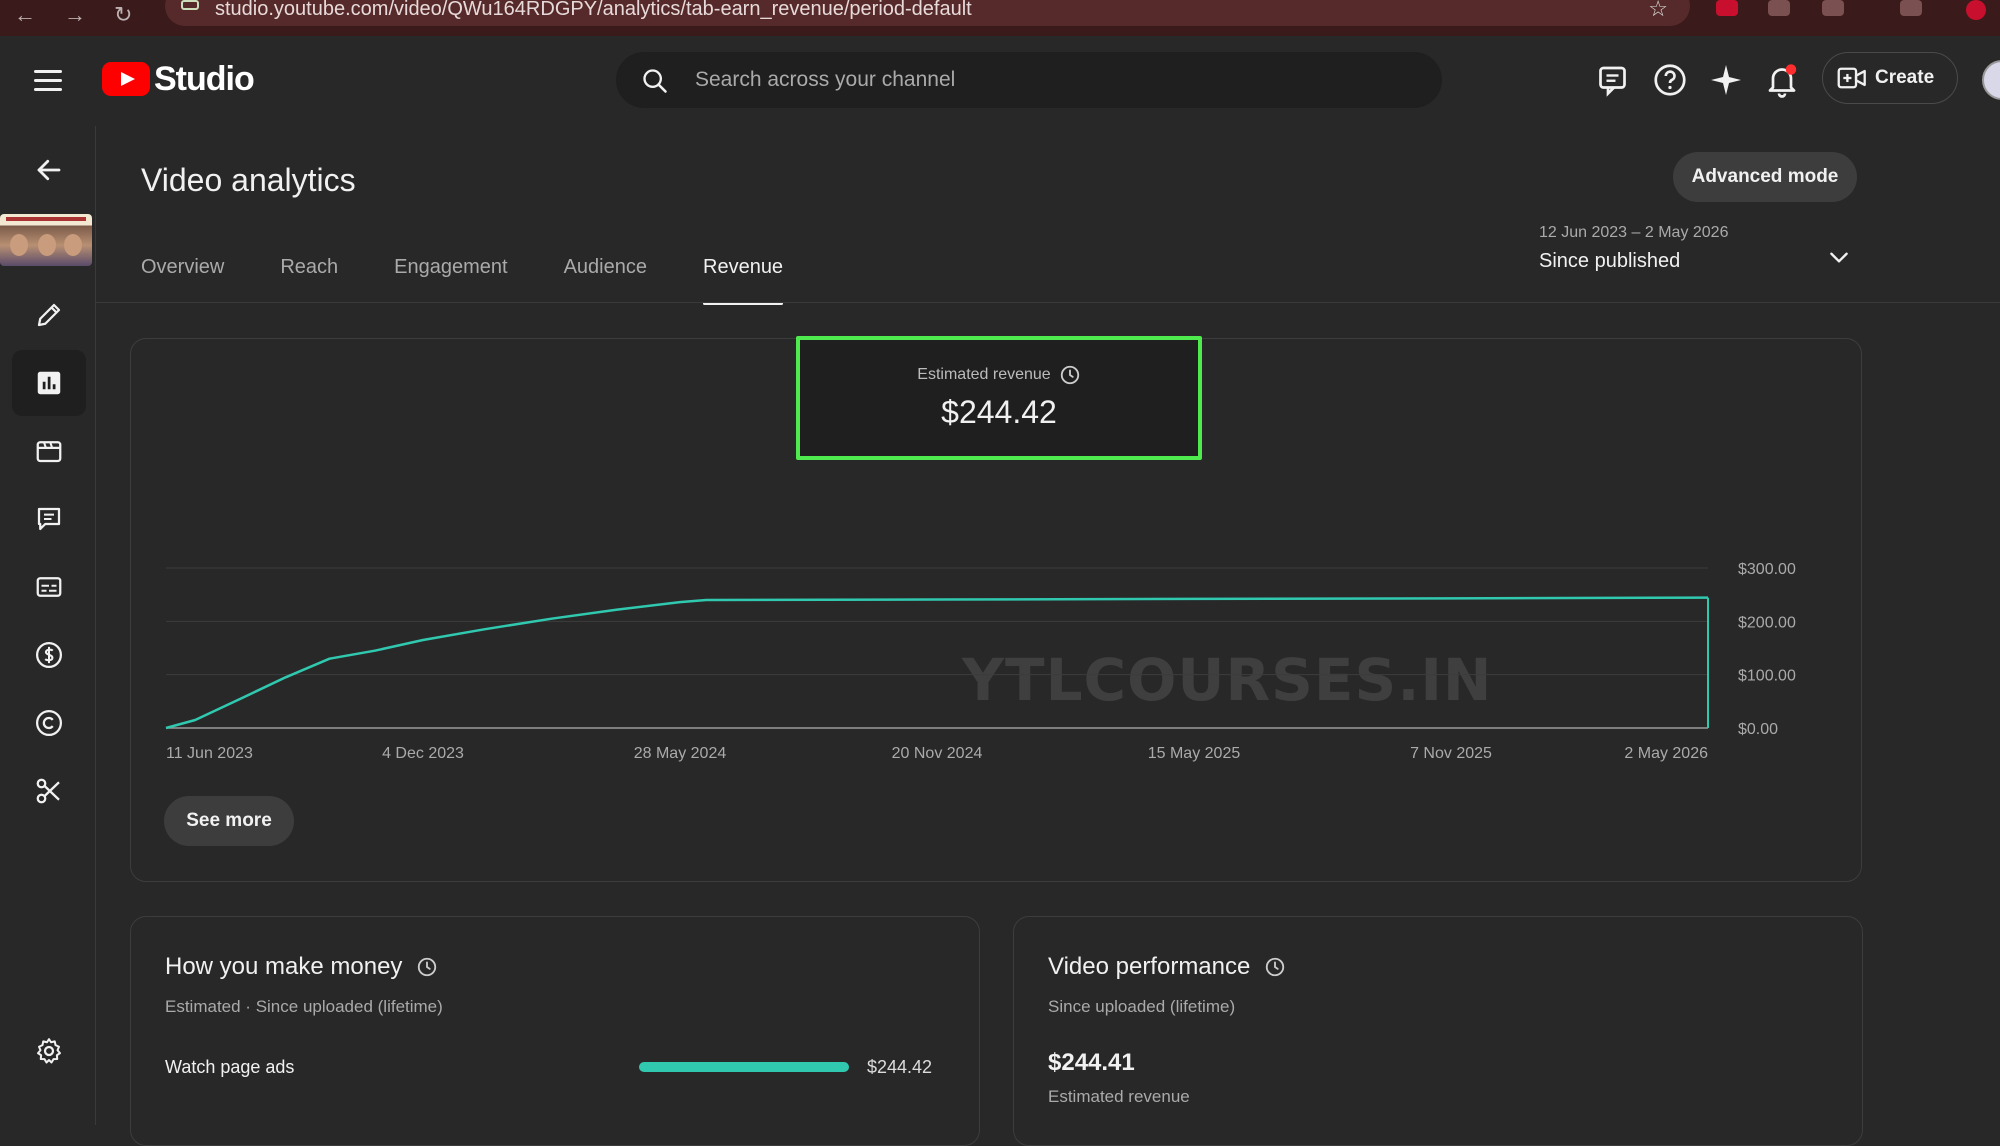 The image size is (2000, 1146). I want to click on video-thumbnail, so click(46, 240).